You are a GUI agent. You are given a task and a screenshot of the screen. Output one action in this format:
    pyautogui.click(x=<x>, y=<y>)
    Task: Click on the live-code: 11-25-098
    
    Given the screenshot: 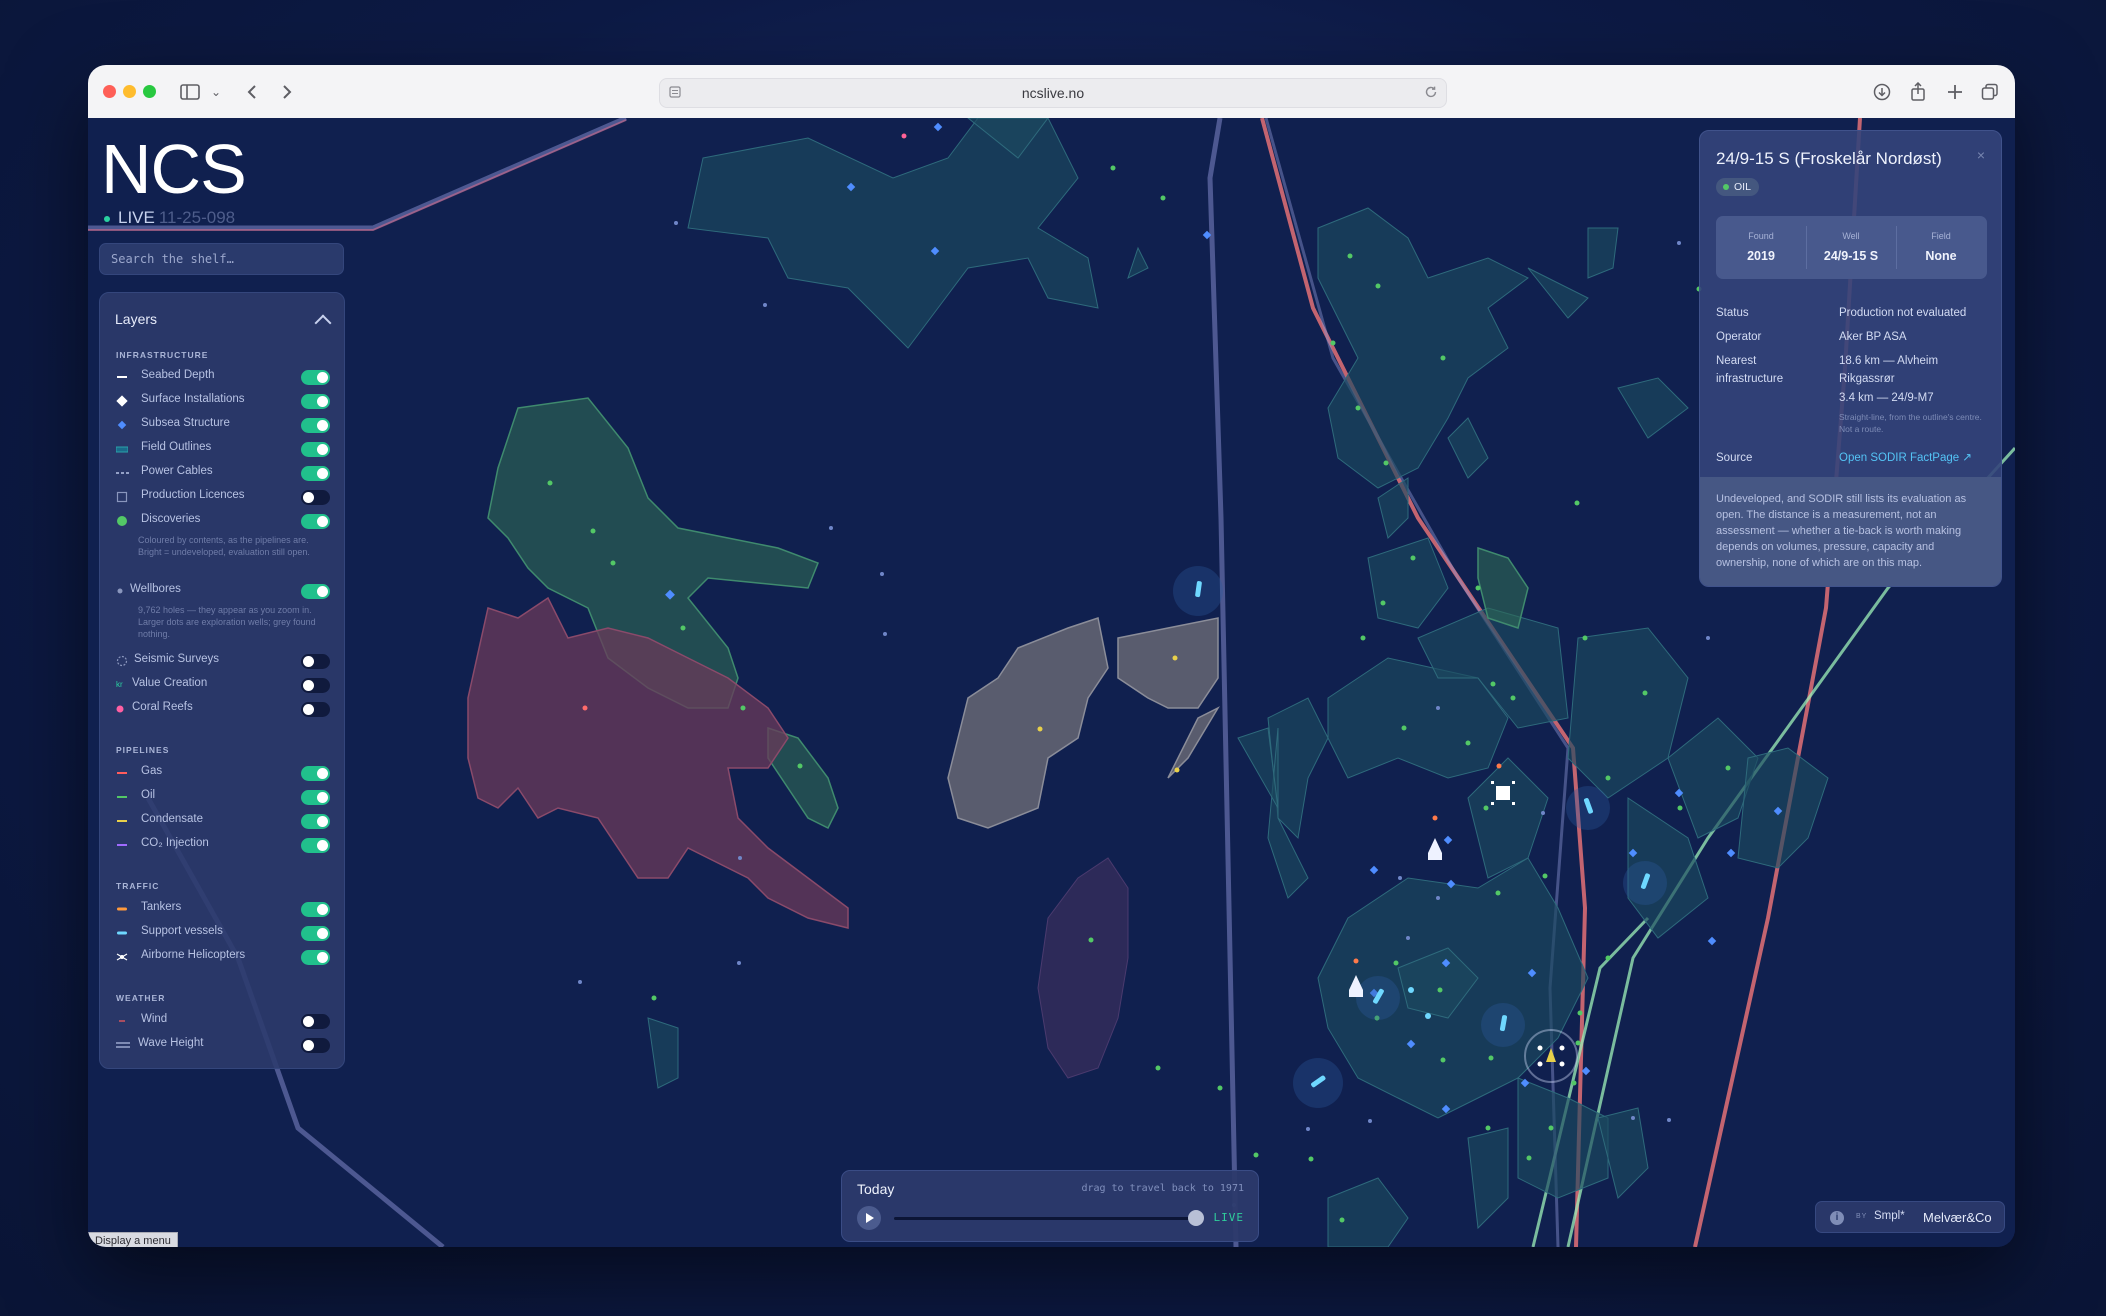 What is the action you would take?
    pyautogui.click(x=197, y=217)
    